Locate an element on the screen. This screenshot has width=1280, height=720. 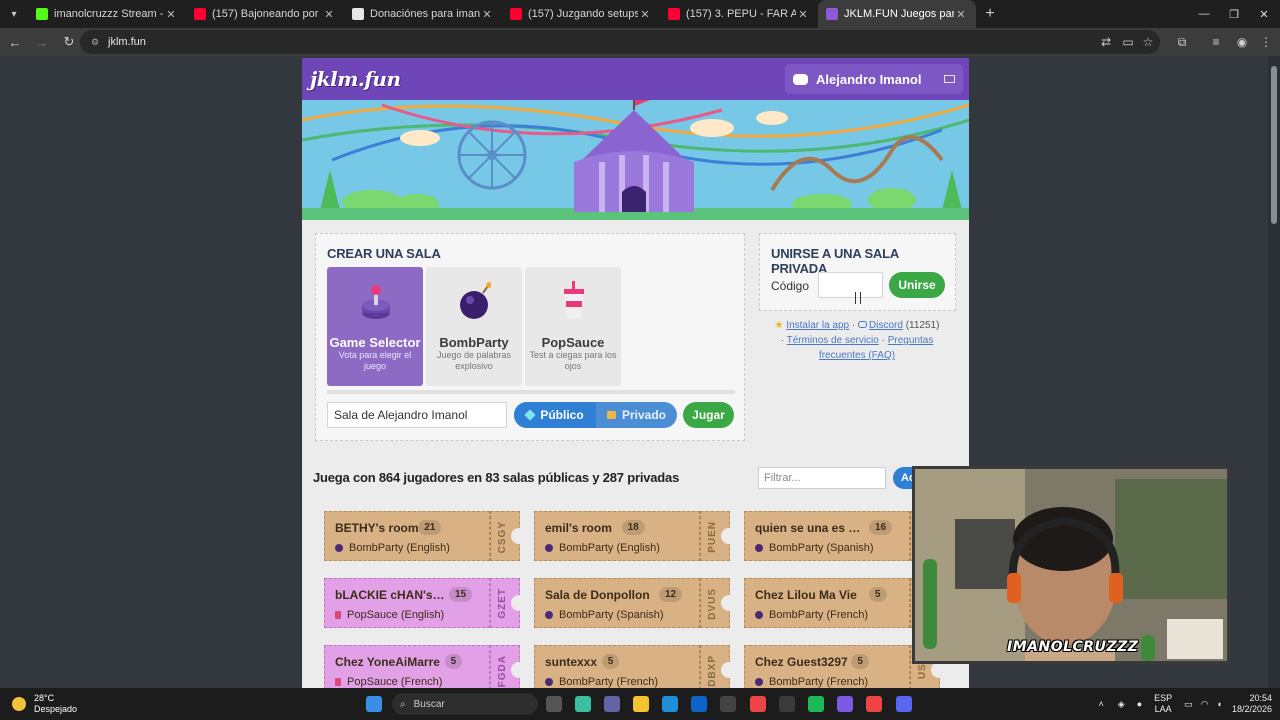
browser-tab: (157) 3. PEPU - FAR AWAY (Vide✕ is located at coordinates (739, 14).